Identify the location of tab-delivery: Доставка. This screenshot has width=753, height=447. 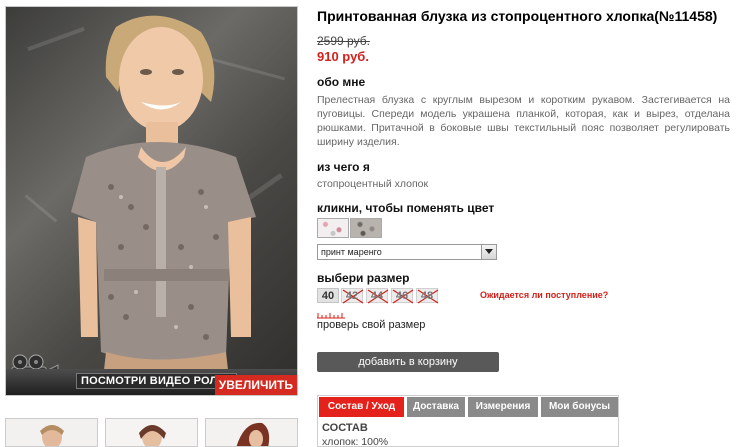
(436, 407).